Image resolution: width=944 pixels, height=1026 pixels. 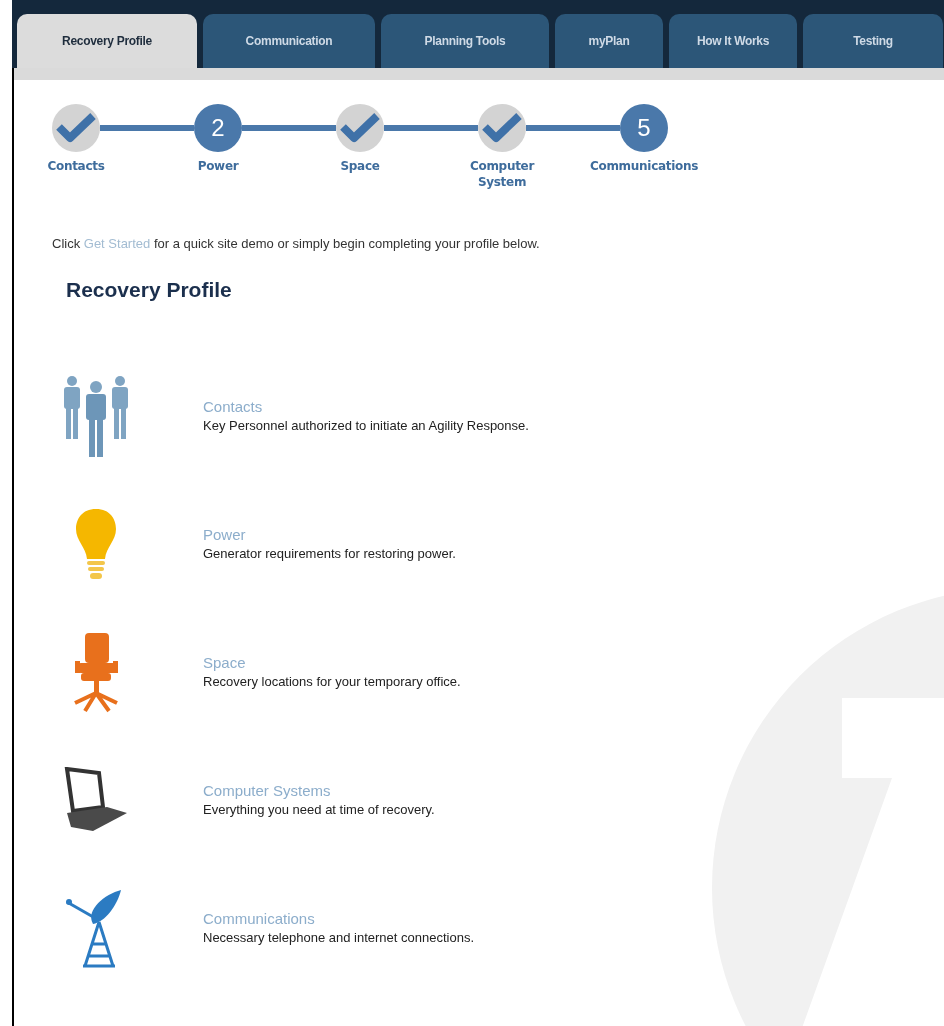 I want to click on step-label: Contacts, so click(x=76, y=166).